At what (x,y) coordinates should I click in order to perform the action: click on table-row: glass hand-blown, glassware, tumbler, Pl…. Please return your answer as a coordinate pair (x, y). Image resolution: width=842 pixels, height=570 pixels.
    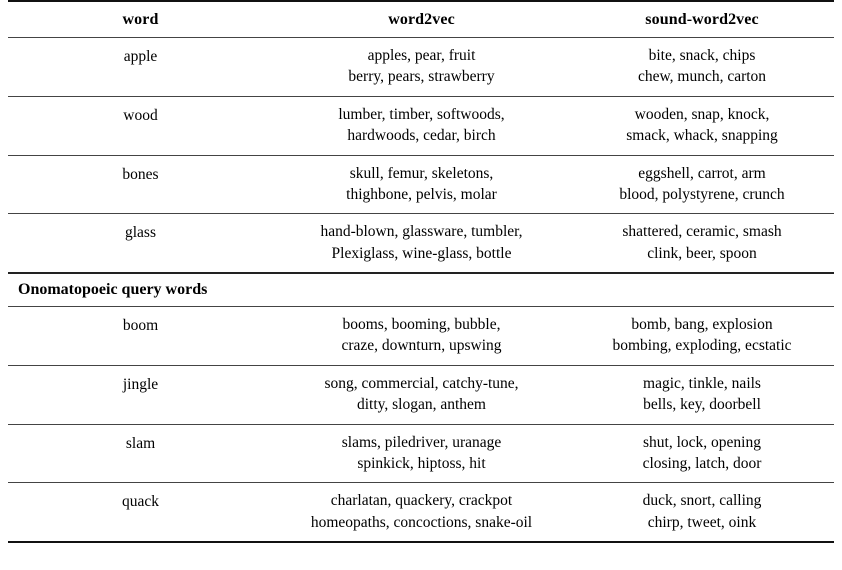
    Looking at the image, I should click on (421, 243).